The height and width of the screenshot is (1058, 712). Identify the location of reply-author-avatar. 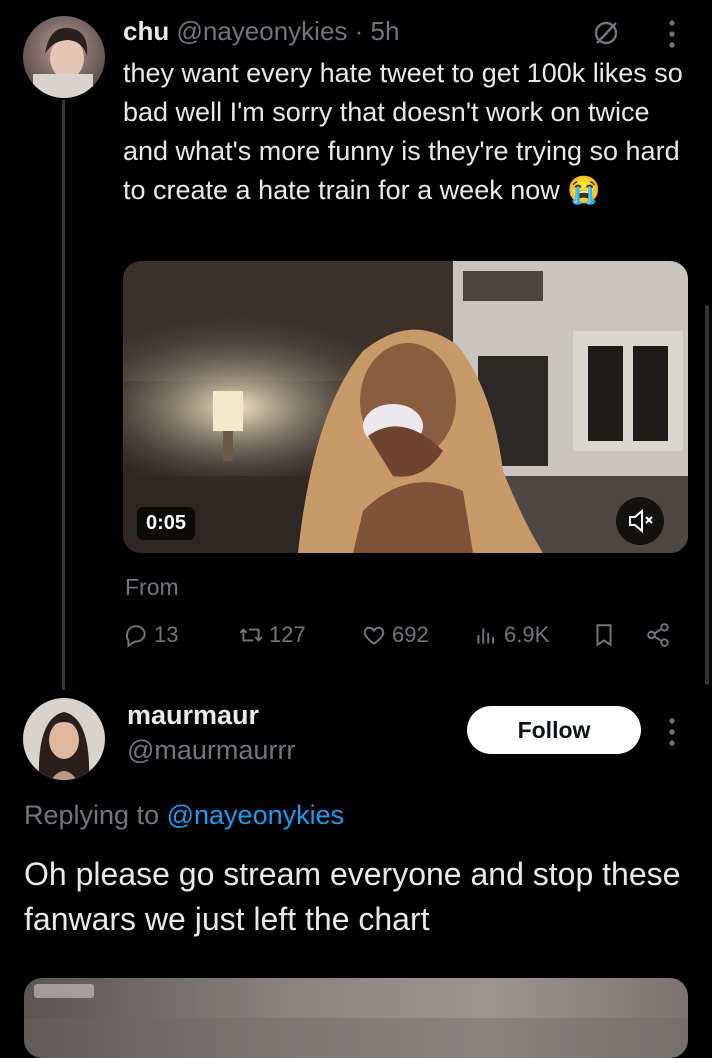
(64, 739).